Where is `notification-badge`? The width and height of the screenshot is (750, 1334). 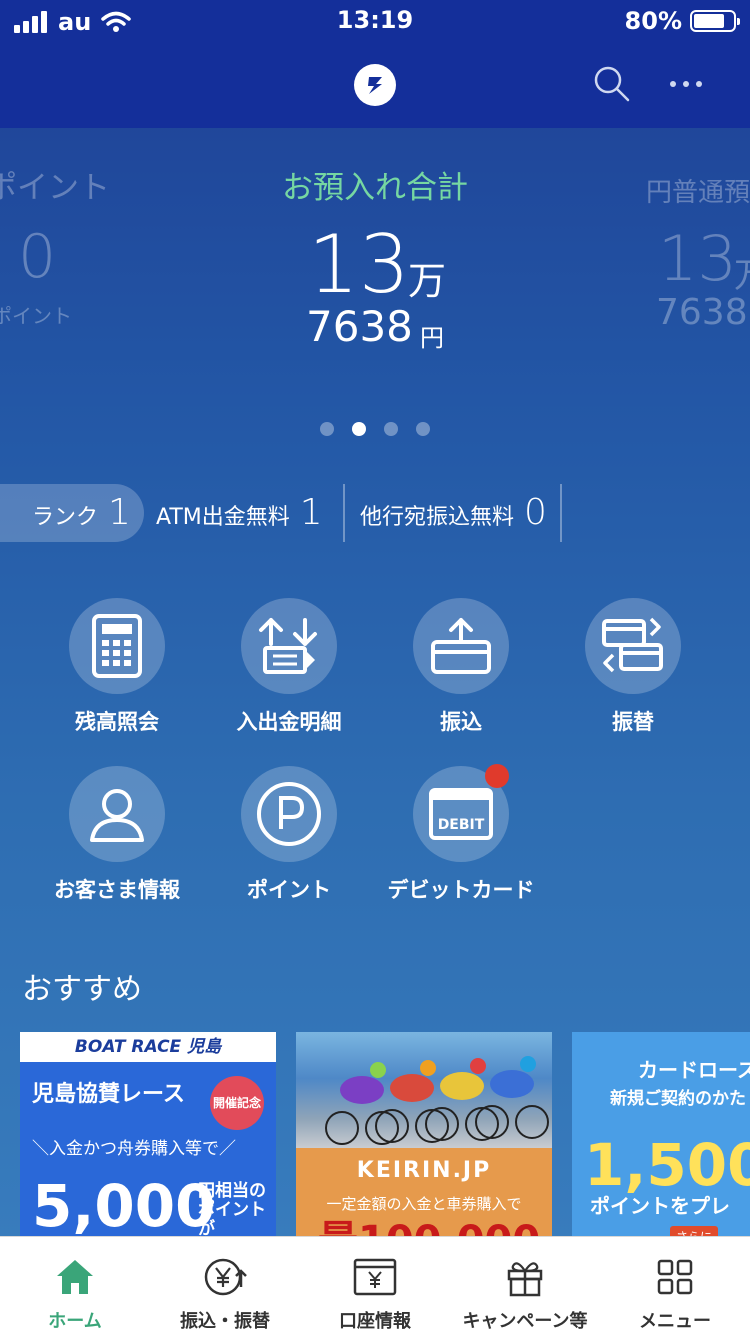 notification-badge is located at coordinates (497, 776).